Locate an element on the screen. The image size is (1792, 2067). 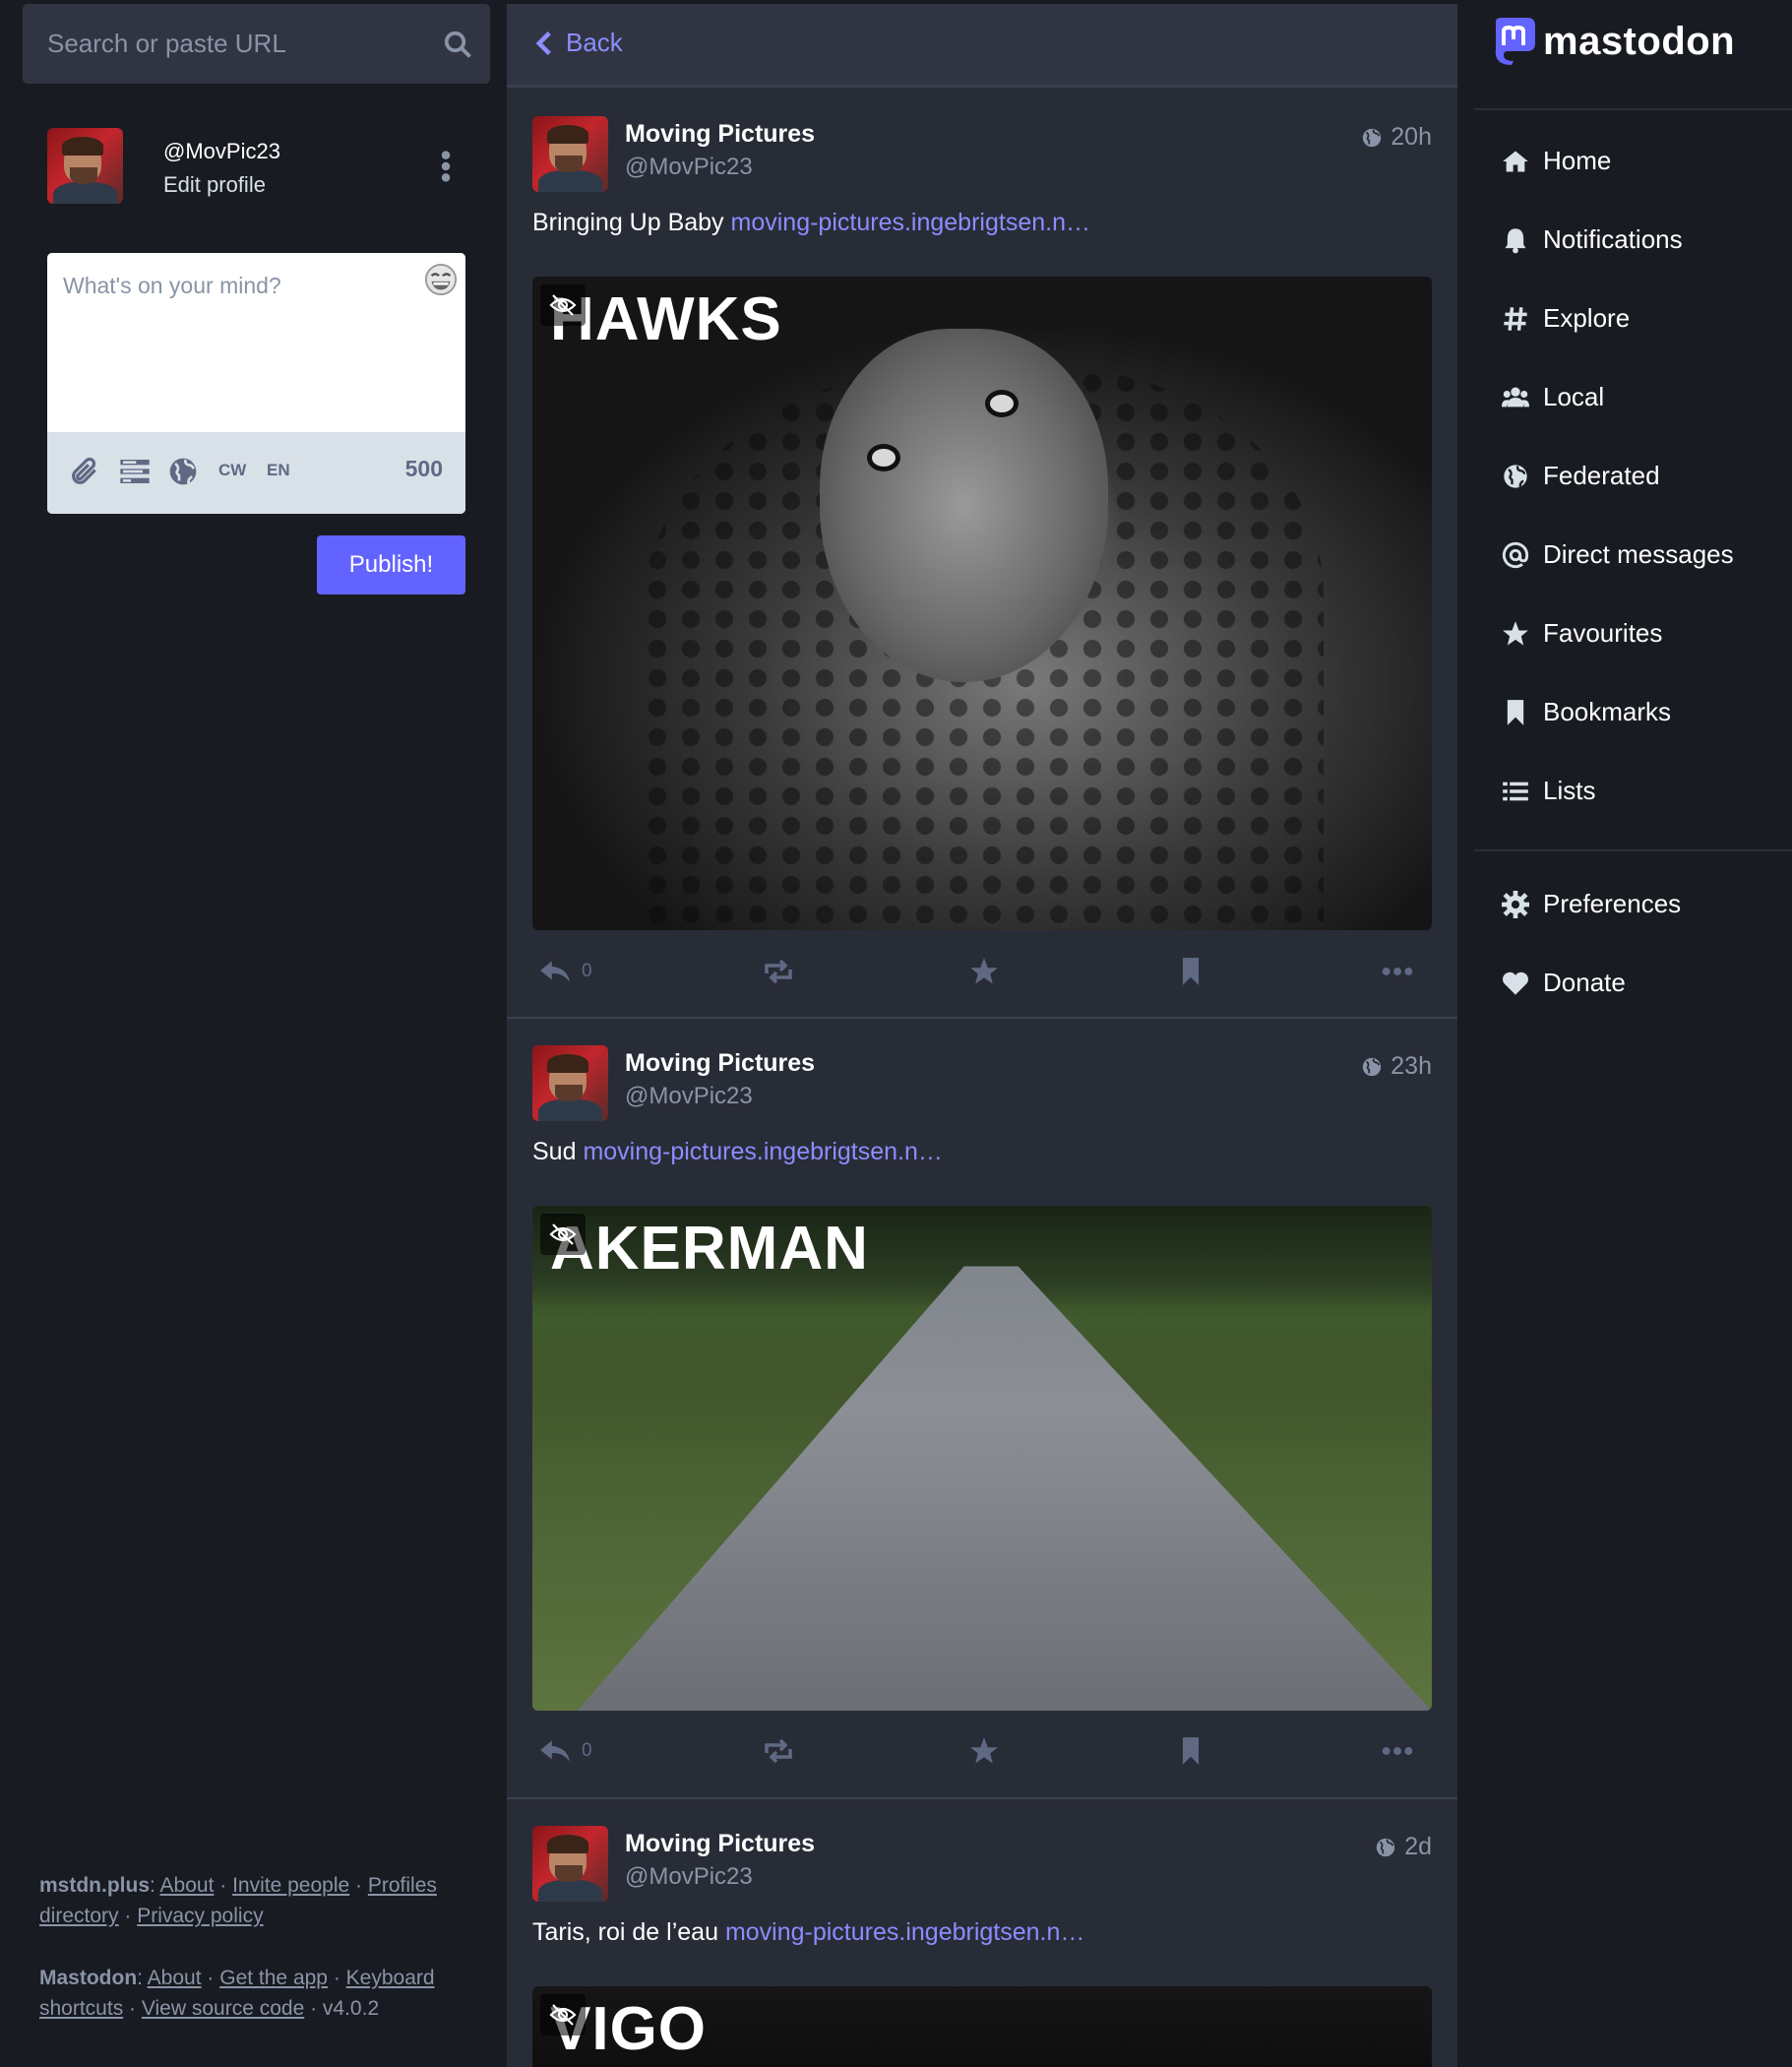
nav-lists: Lists is located at coordinates (1549, 791).